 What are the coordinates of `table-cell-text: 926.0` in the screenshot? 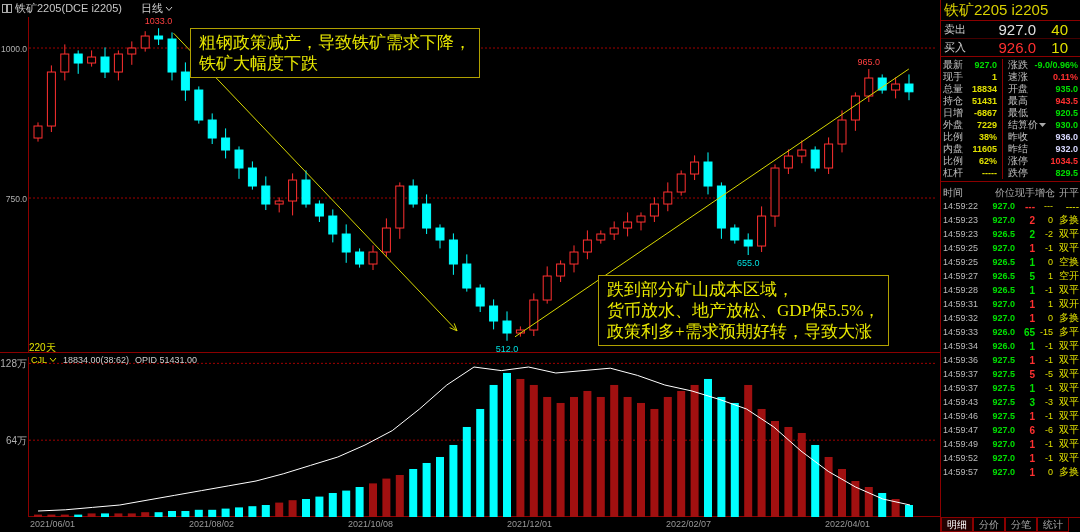 It's located at (1003, 332).